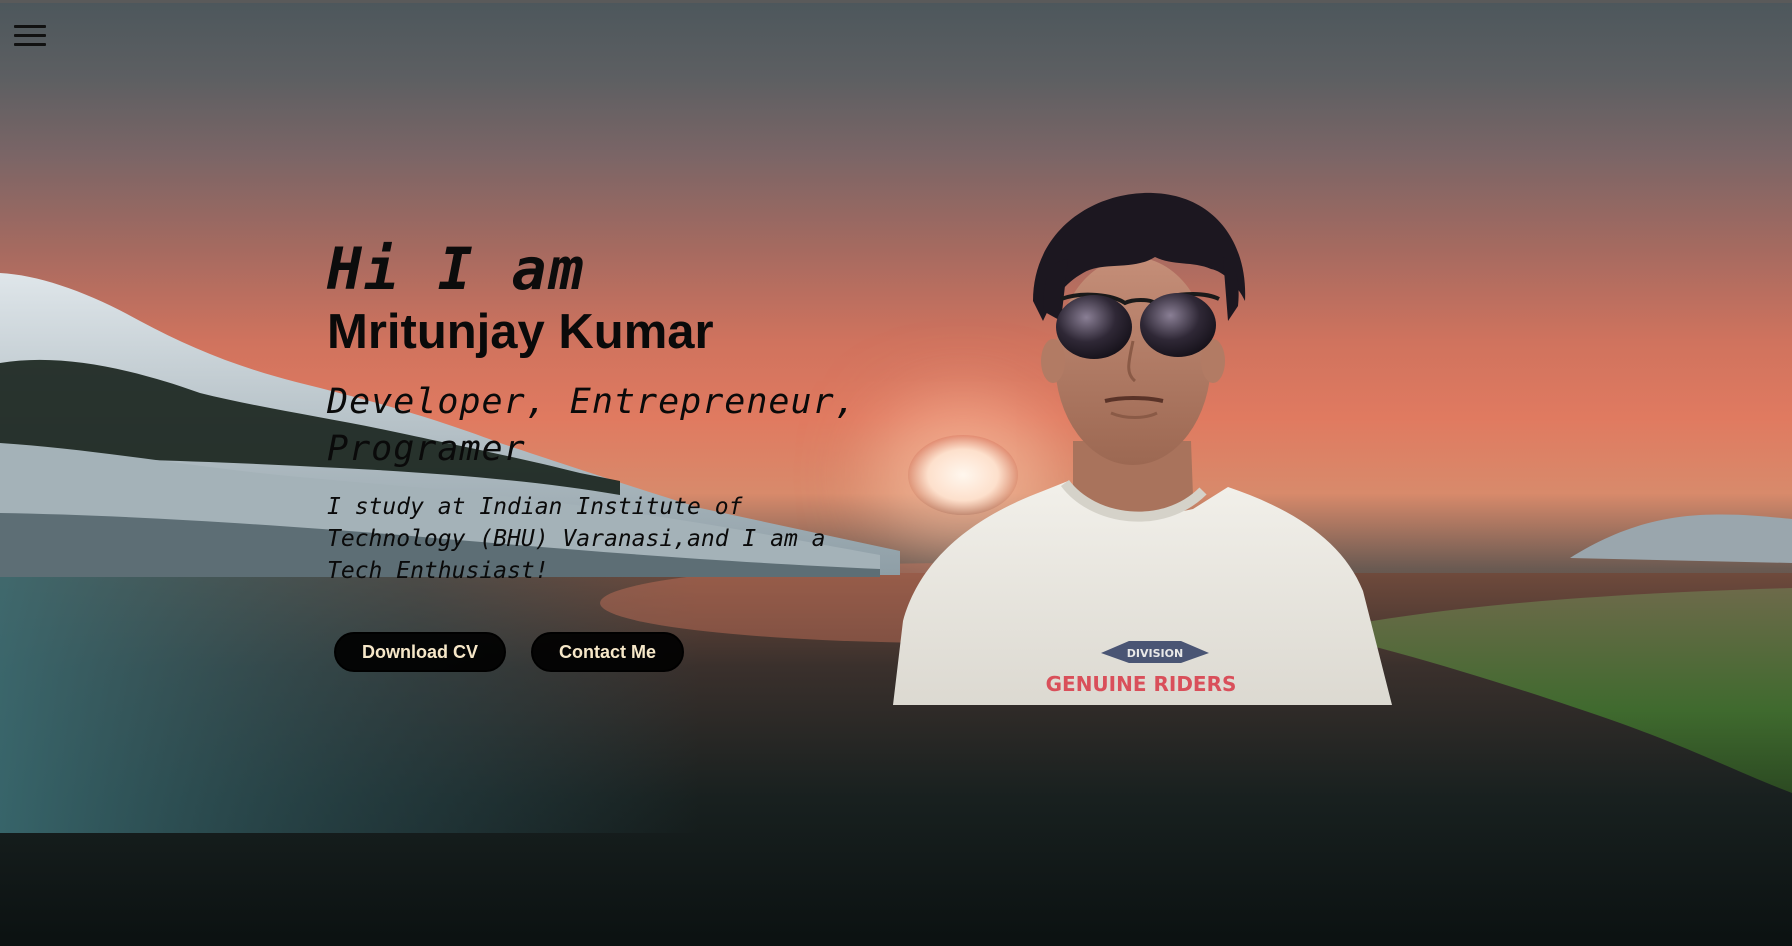 Image resolution: width=1792 pixels, height=946 pixels. I want to click on download-cv-button: Download CV, so click(420, 652).